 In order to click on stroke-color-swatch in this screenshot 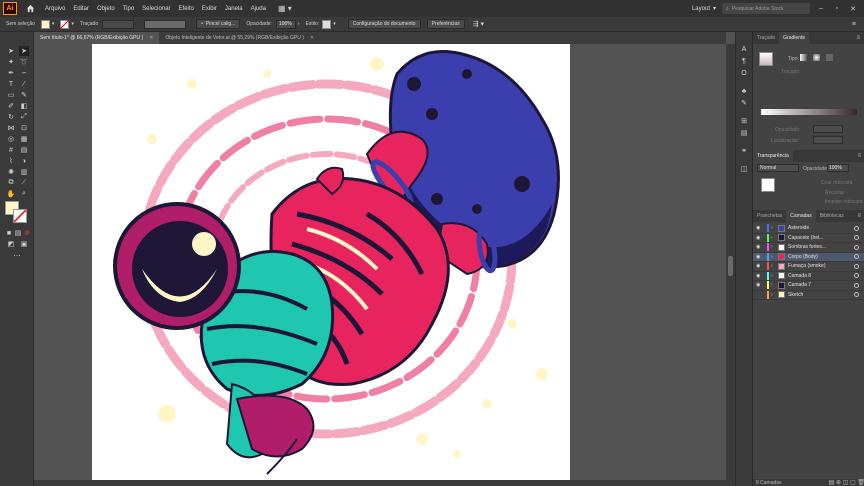, I will do `click(20, 216)`.